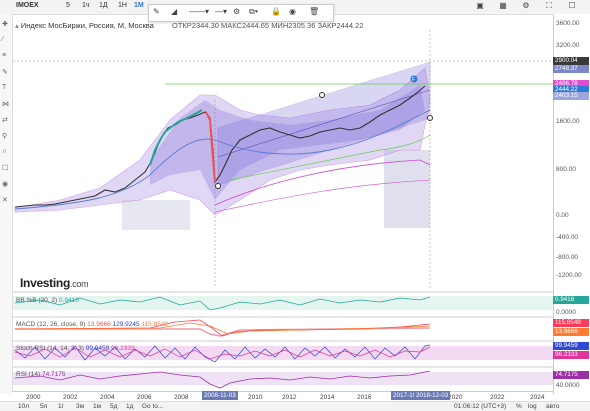 The image size is (590, 411). I want to click on bb-label: BB %B (20, 2), so click(37, 300).